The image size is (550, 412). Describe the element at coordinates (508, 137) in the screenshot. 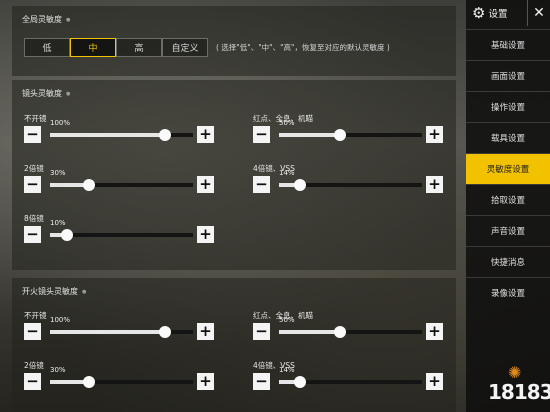

I see `sidebar-item-4: 载具设置` at that location.